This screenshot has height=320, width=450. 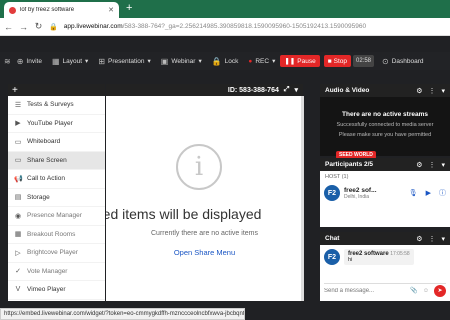 What do you see at coordinates (129, 8) in the screenshot?
I see `new-tab-button: +` at bounding box center [129, 8].